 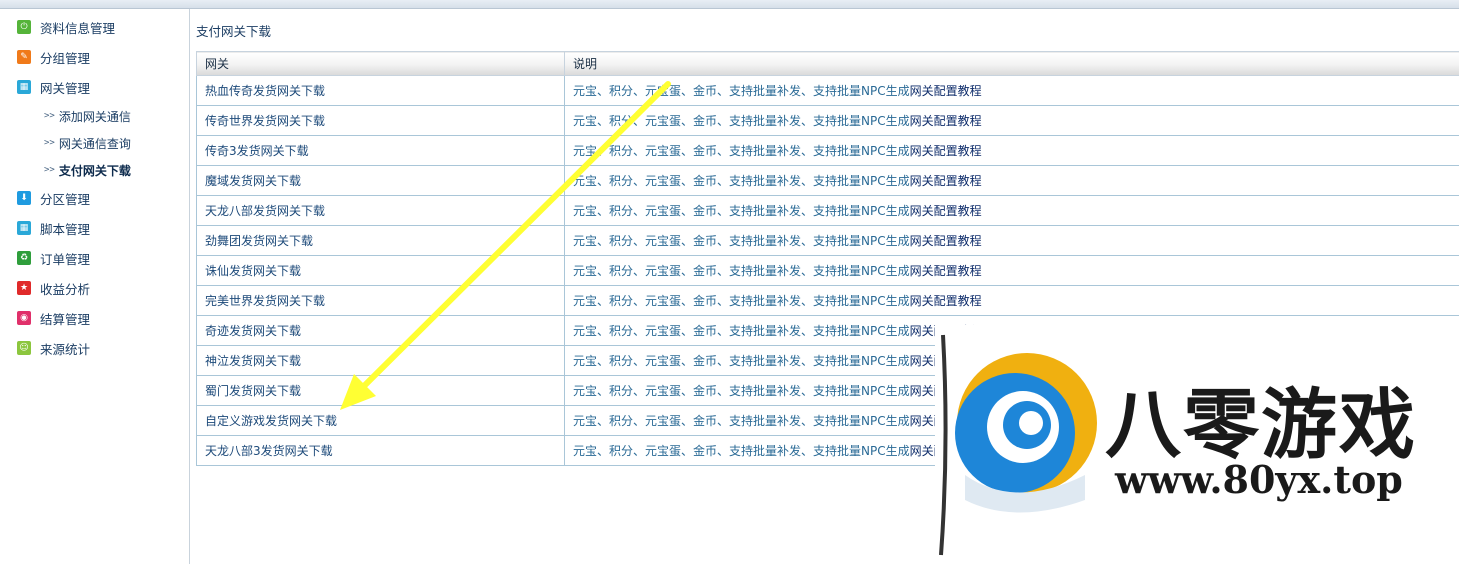 I want to click on table-header-row: 网关 说明, so click(x=827, y=63).